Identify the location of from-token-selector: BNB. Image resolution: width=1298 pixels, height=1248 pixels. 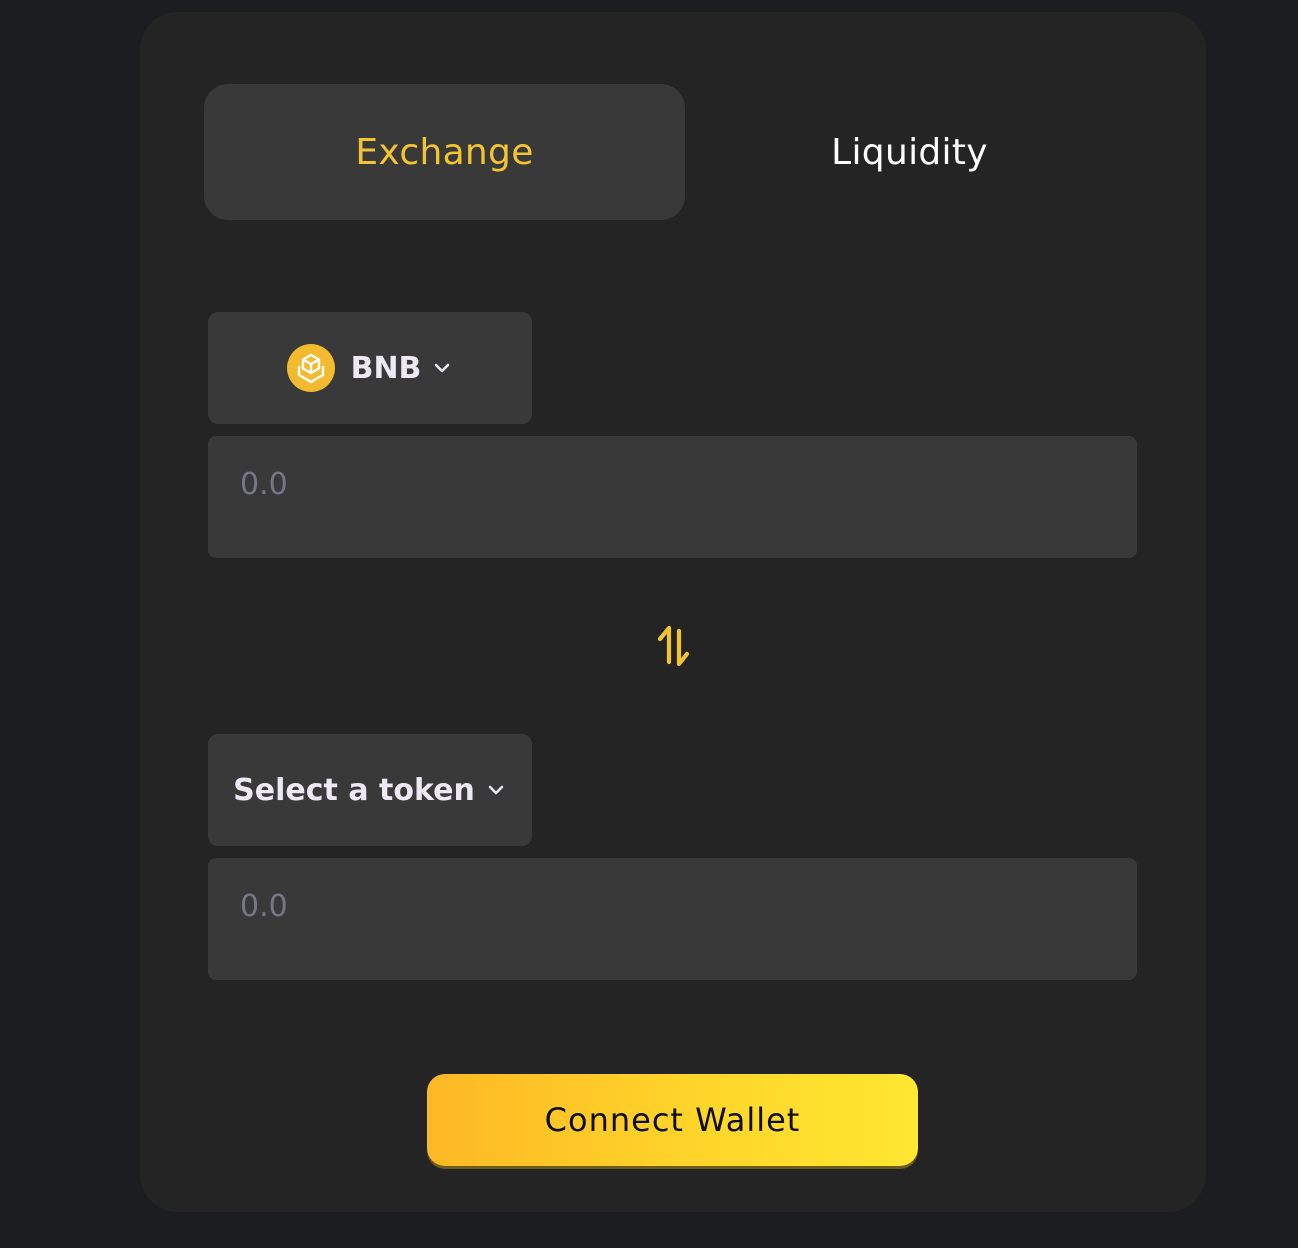
(370, 368).